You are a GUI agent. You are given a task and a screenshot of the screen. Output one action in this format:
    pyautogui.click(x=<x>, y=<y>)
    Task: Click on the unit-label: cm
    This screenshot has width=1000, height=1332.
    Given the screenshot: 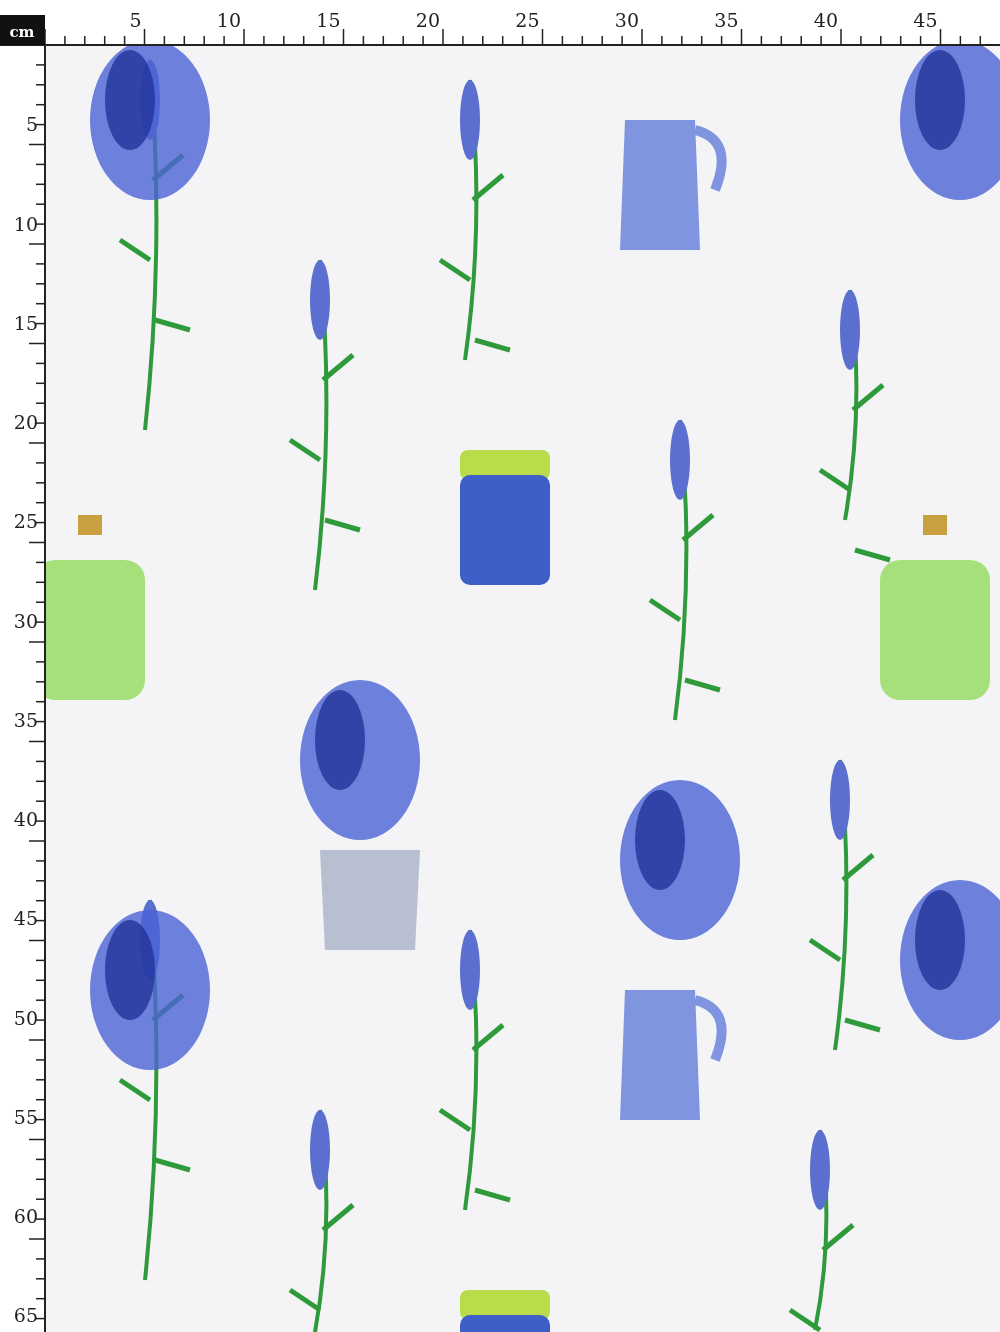 What is the action you would take?
    pyautogui.click(x=22, y=32)
    